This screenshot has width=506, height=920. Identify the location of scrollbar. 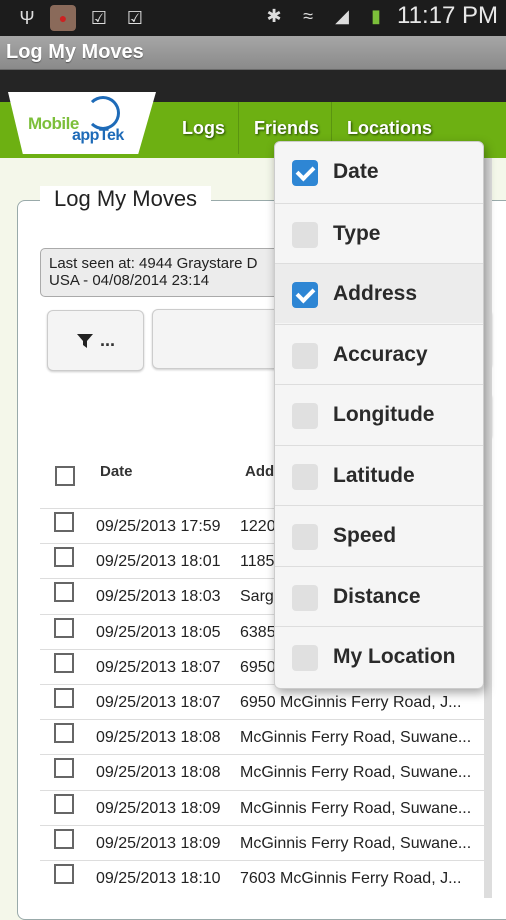
(488, 528).